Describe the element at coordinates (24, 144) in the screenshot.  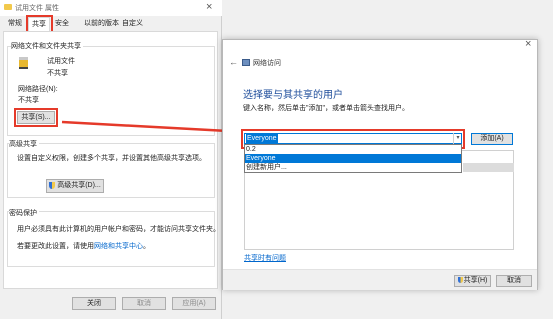
I see `advanced-share-group-title: 高级共享` at that location.